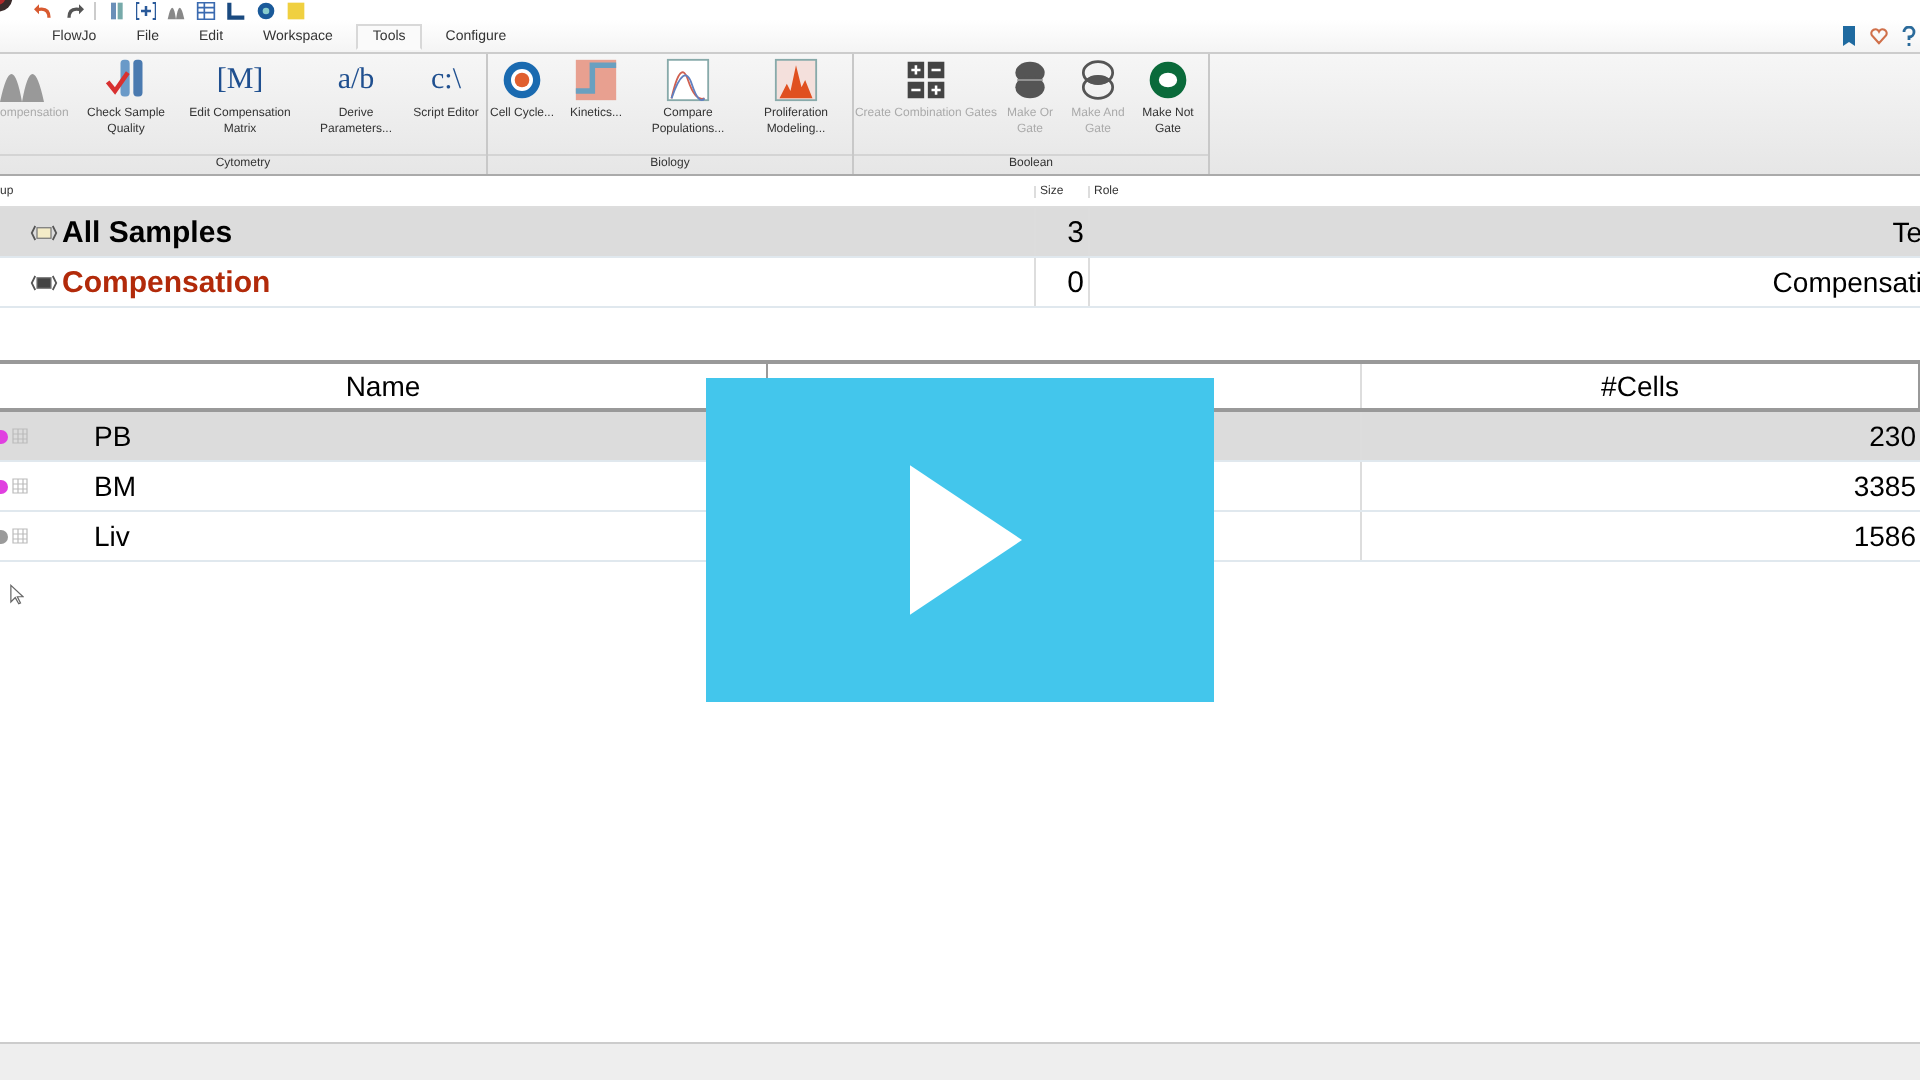 This screenshot has height=1080, width=1920. I want to click on undo-icon, so click(44, 11).